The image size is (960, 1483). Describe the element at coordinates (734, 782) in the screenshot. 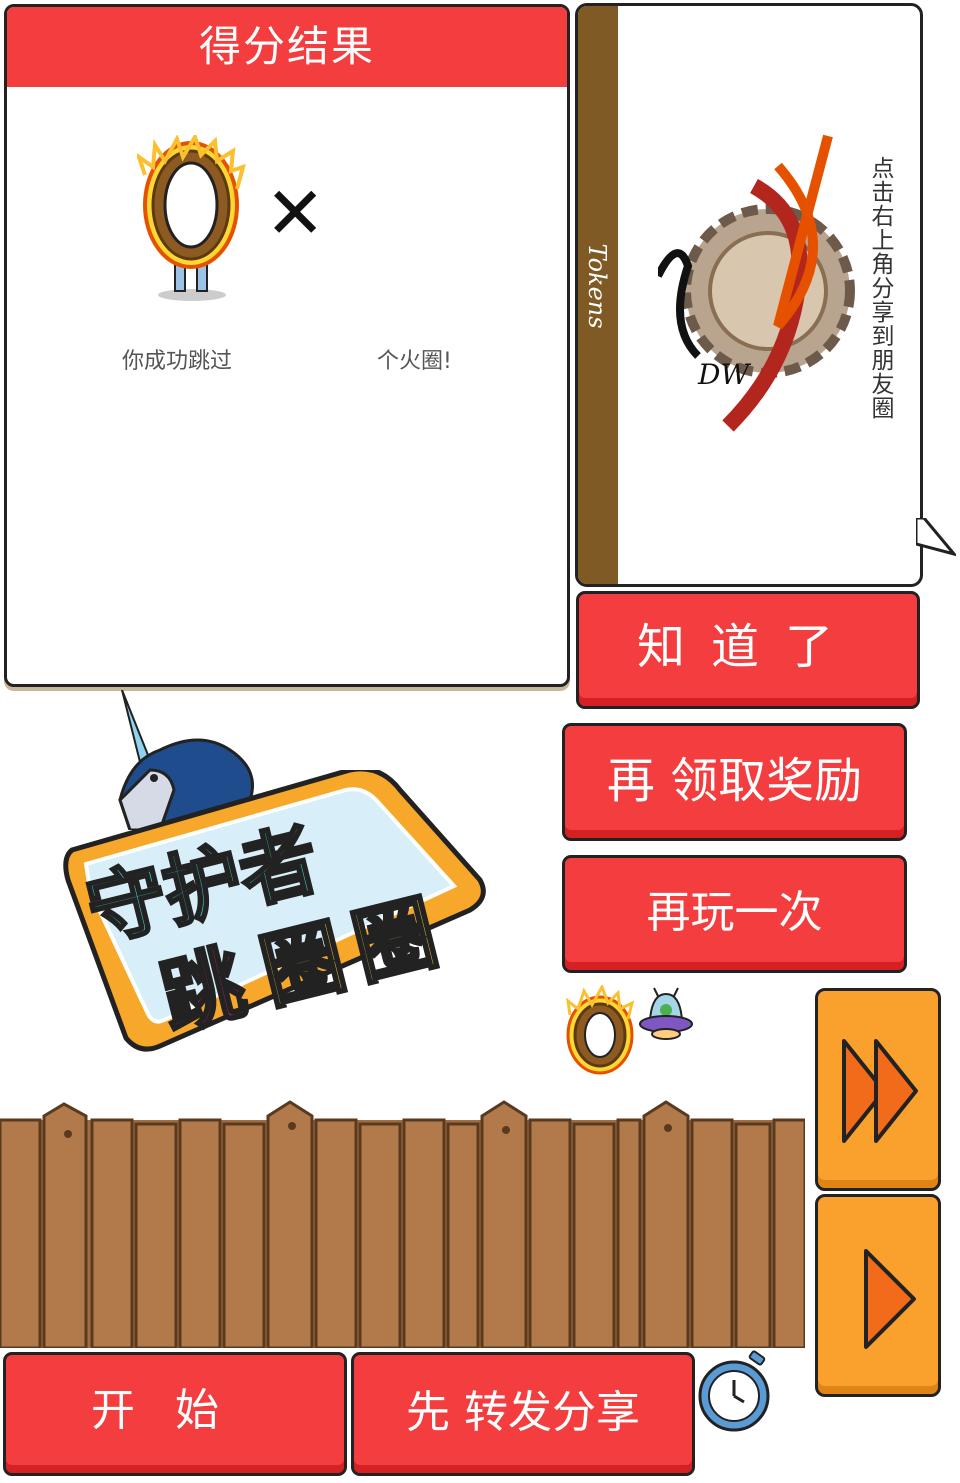

I see `claim-reward-button: 再 领取奖励` at that location.